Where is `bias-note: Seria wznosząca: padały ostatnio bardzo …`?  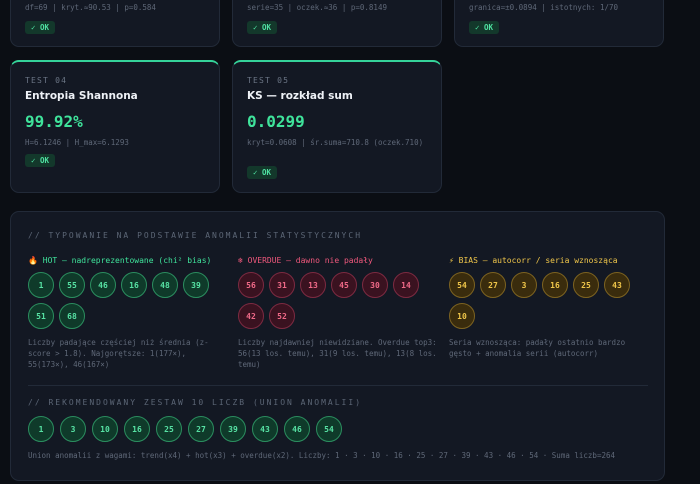
bias-note: Seria wznosząca: padały ostatnio bardzo … is located at coordinates (537, 348).